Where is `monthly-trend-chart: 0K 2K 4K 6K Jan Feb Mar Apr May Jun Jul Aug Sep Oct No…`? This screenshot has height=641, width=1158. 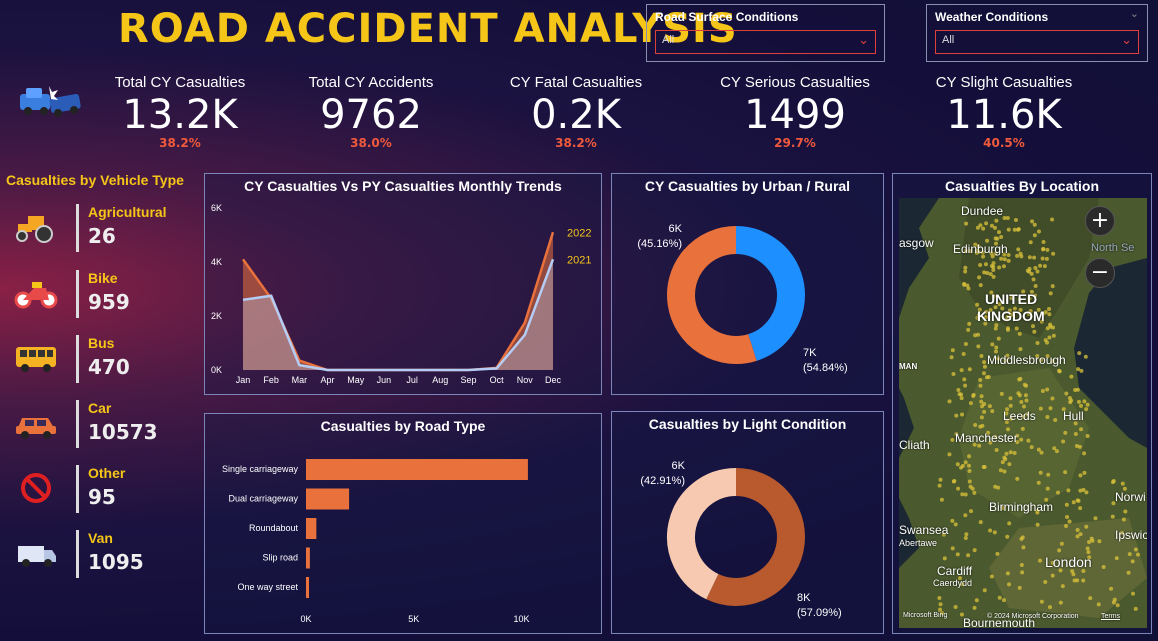 monthly-trend-chart: 0K 2K 4K 6K Jan Feb Mar Apr May Jun Jul Aug Sep Oct No… is located at coordinates (404, 285).